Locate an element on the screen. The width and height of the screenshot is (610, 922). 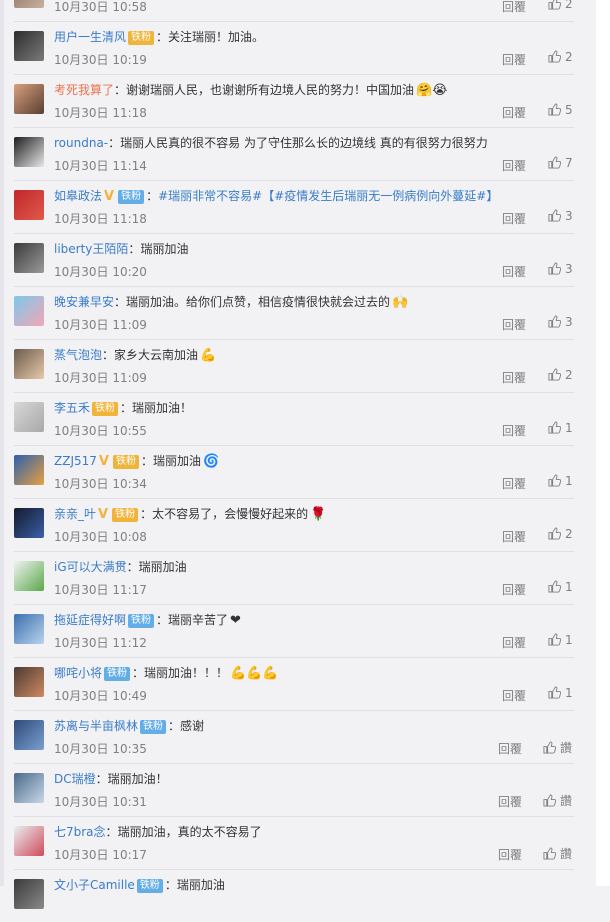
comment-time: 10月30日 10:34 is located at coordinates (100, 484).